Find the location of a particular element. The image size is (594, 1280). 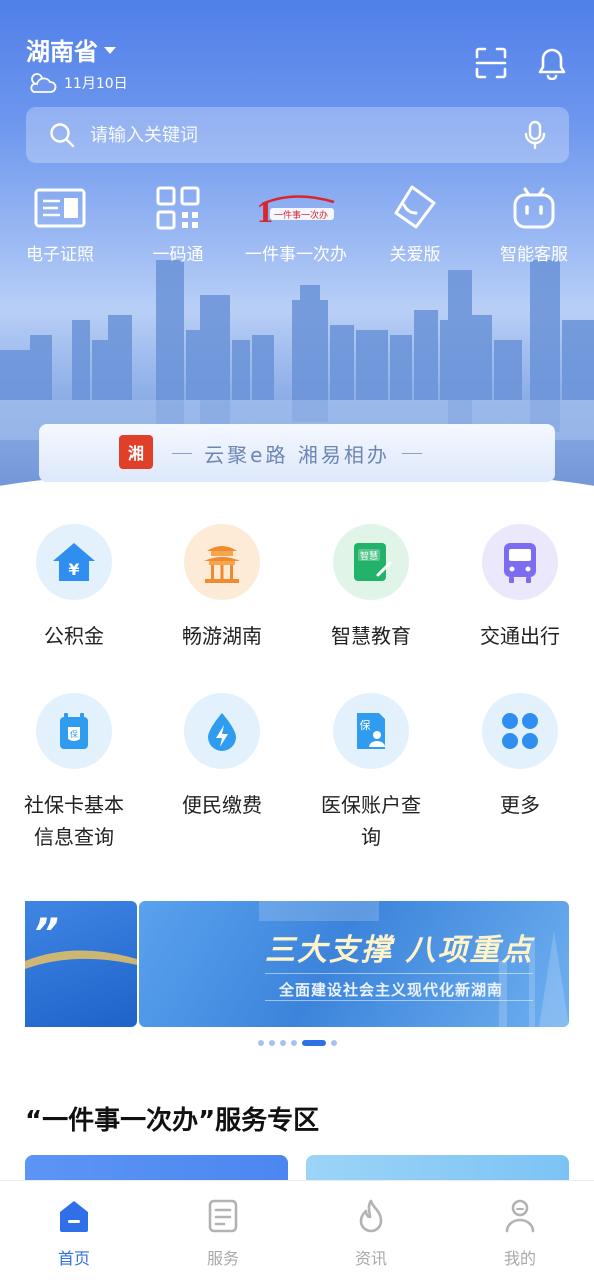

social-card-icon: 保 is located at coordinates (74, 731).